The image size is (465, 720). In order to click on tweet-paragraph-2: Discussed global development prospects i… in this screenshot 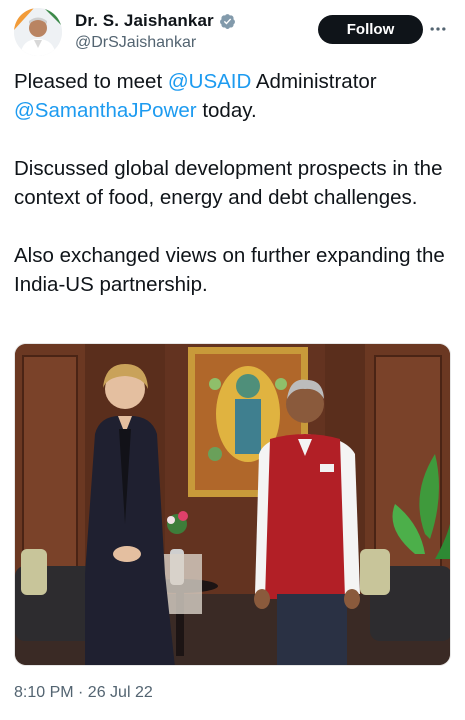, I will do `click(228, 183)`.